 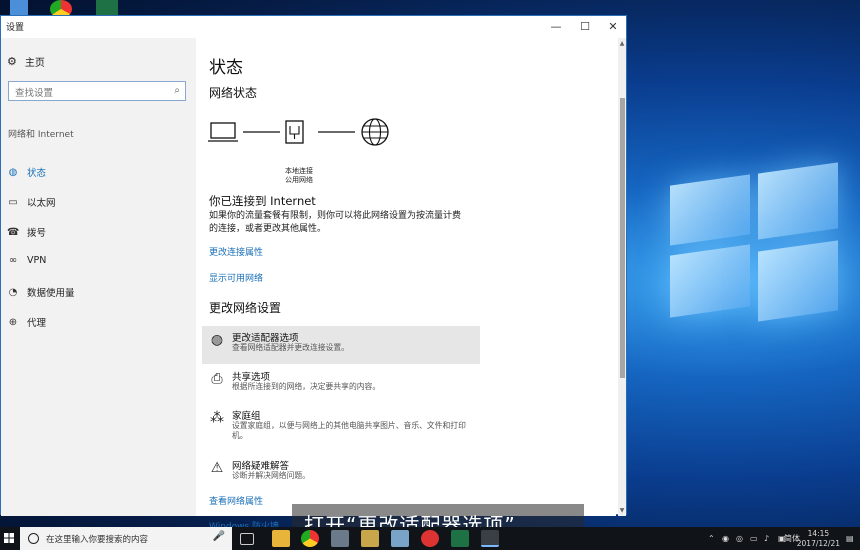 What do you see at coordinates (15, 28) in the screenshot?
I see `window-title: 设置` at bounding box center [15, 28].